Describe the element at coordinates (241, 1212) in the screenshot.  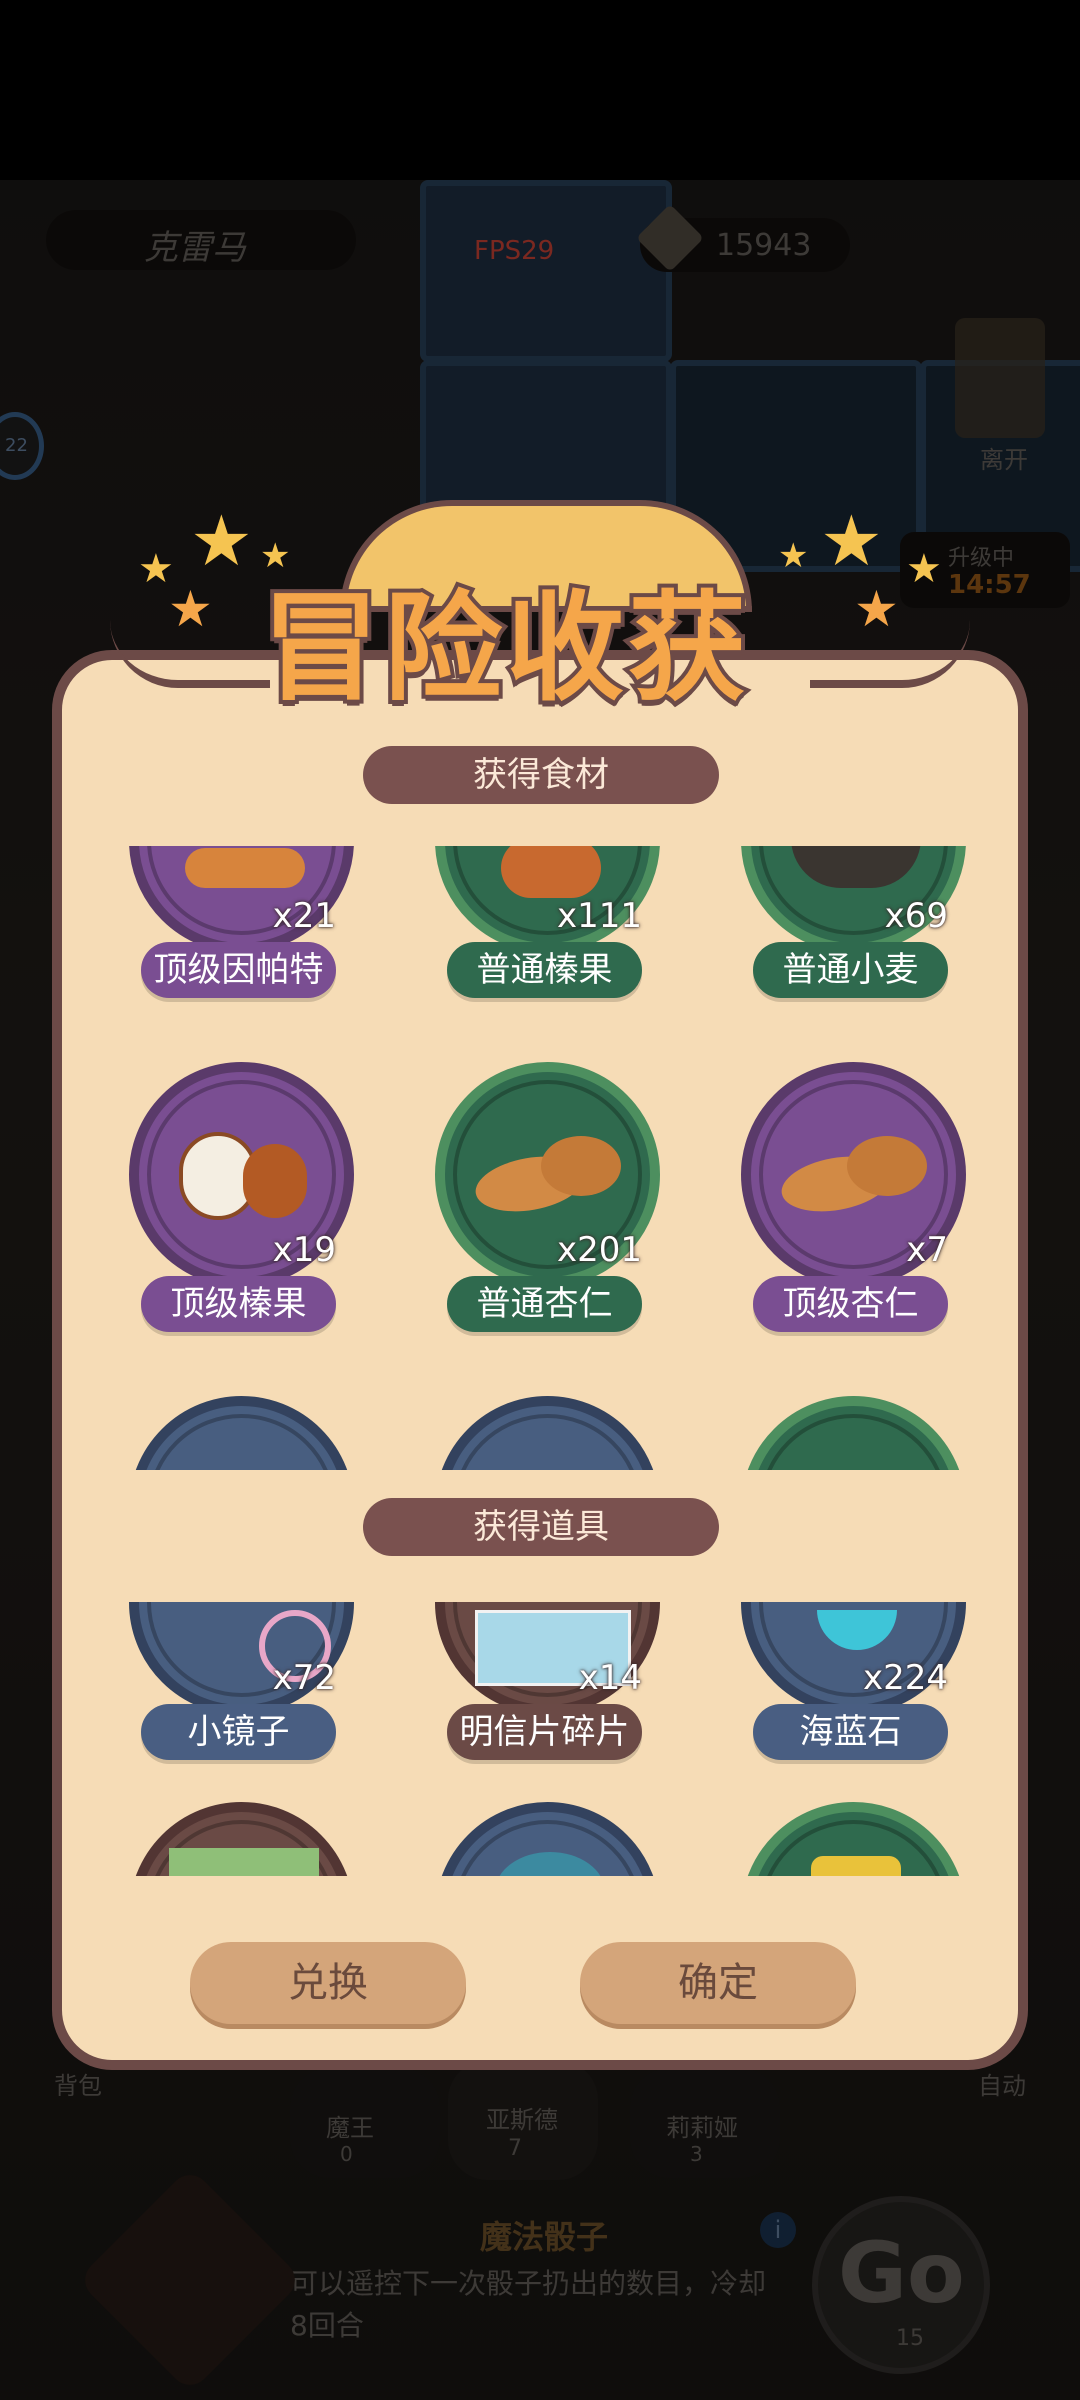
I see `reward-item: x19 顶级榛果` at that location.